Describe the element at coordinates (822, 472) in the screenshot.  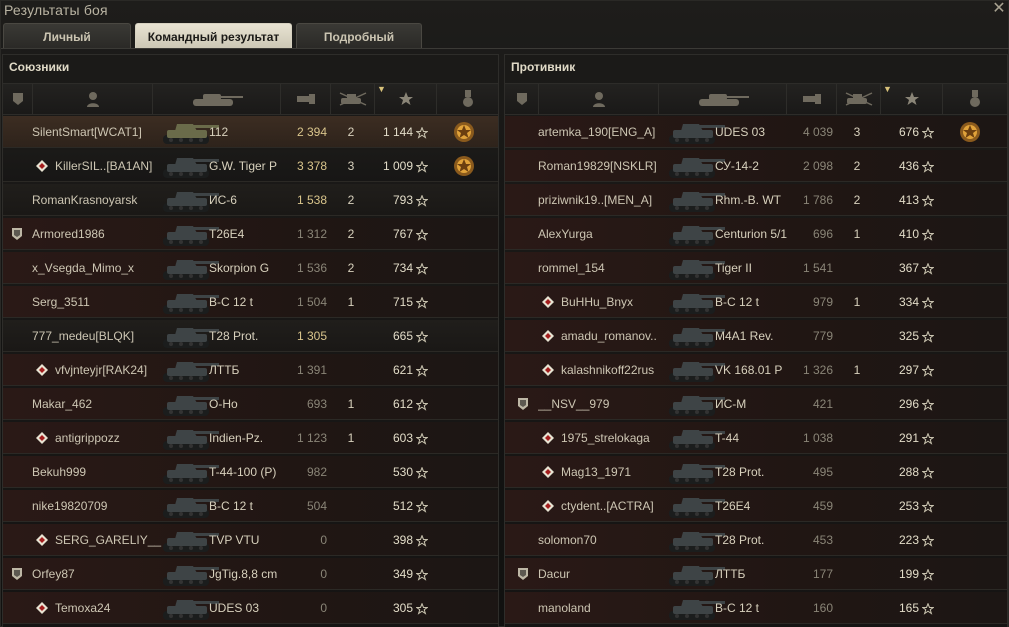
I see `damage-value: 495` at that location.